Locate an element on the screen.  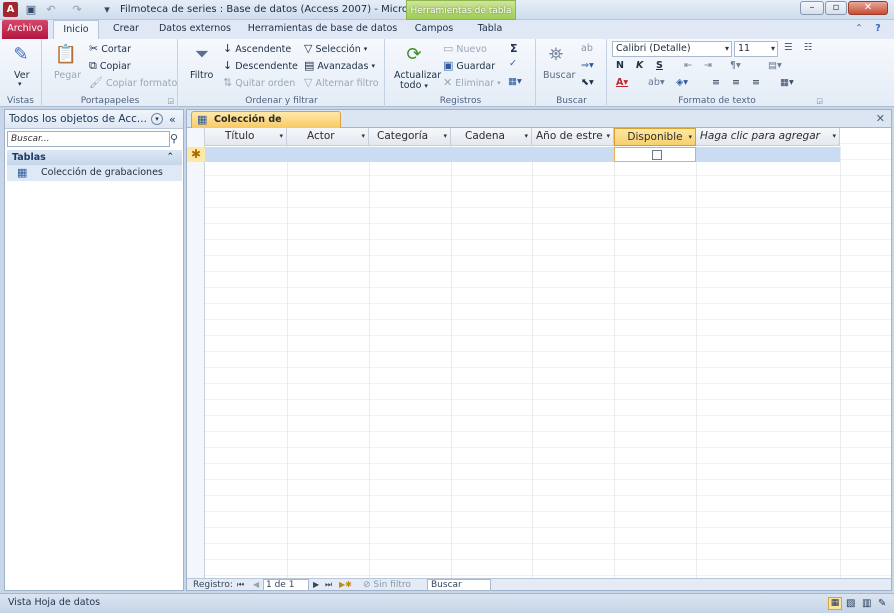
copiar-button: ⧉ Copiar is located at coordinates (110, 66).